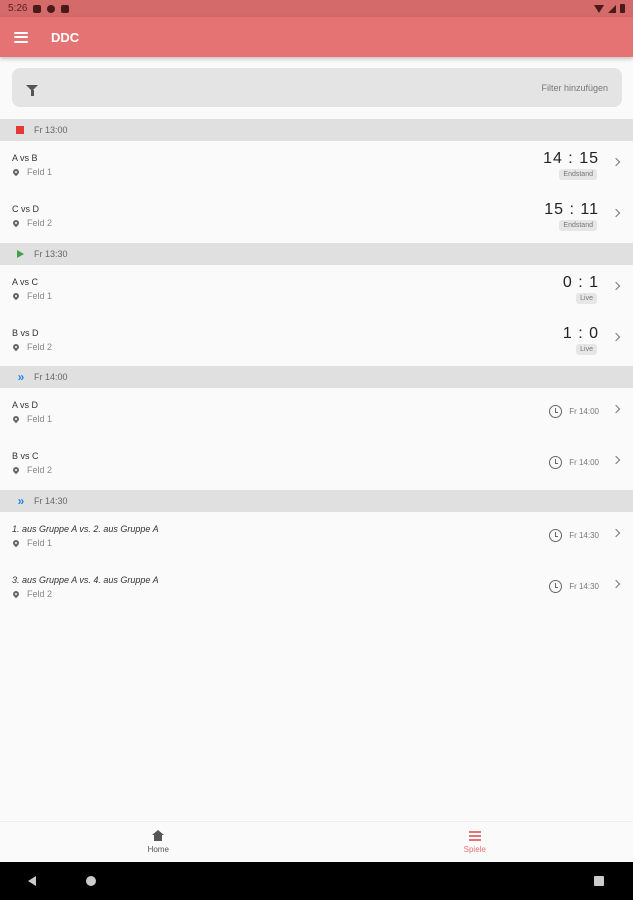 The image size is (633, 900). Describe the element at coordinates (580, 282) in the screenshot. I see `score: 0 : 1` at that location.